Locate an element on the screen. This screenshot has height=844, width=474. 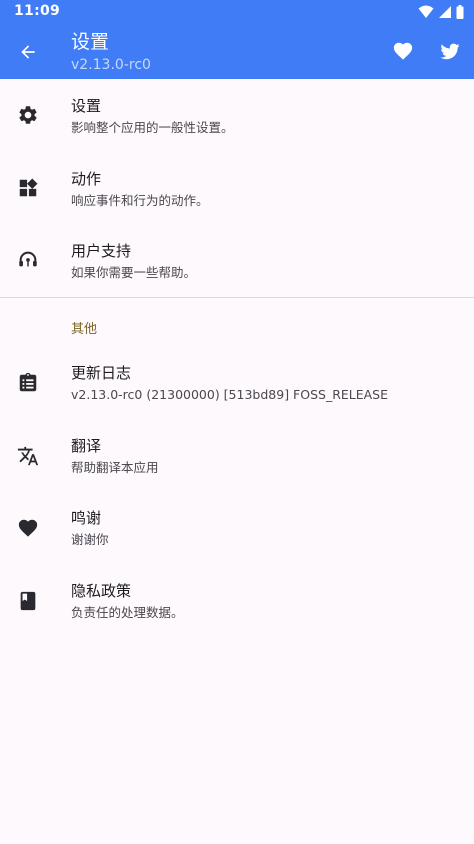
donate-button is located at coordinates (403, 51).